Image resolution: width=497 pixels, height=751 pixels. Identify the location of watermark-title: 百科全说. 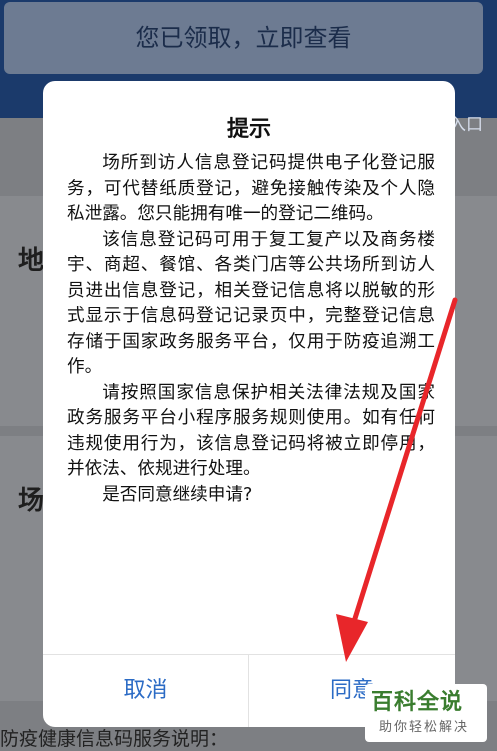
(417, 702).